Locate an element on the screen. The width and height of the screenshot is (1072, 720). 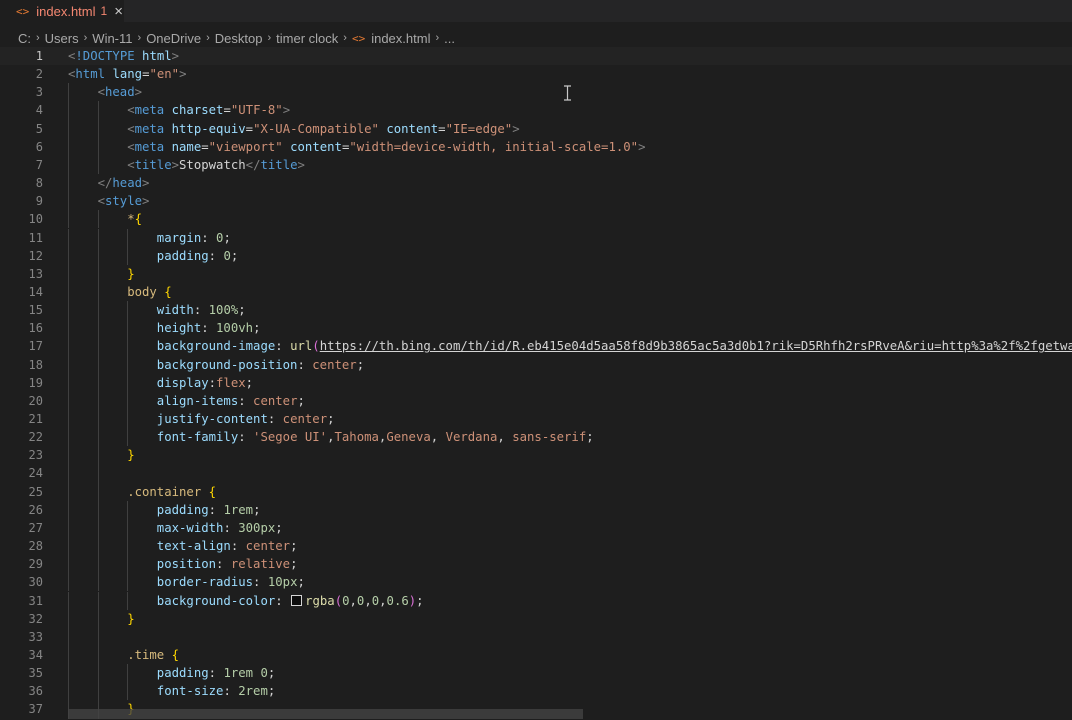
breadcrumb-item: timer clock is located at coordinates (307, 38).